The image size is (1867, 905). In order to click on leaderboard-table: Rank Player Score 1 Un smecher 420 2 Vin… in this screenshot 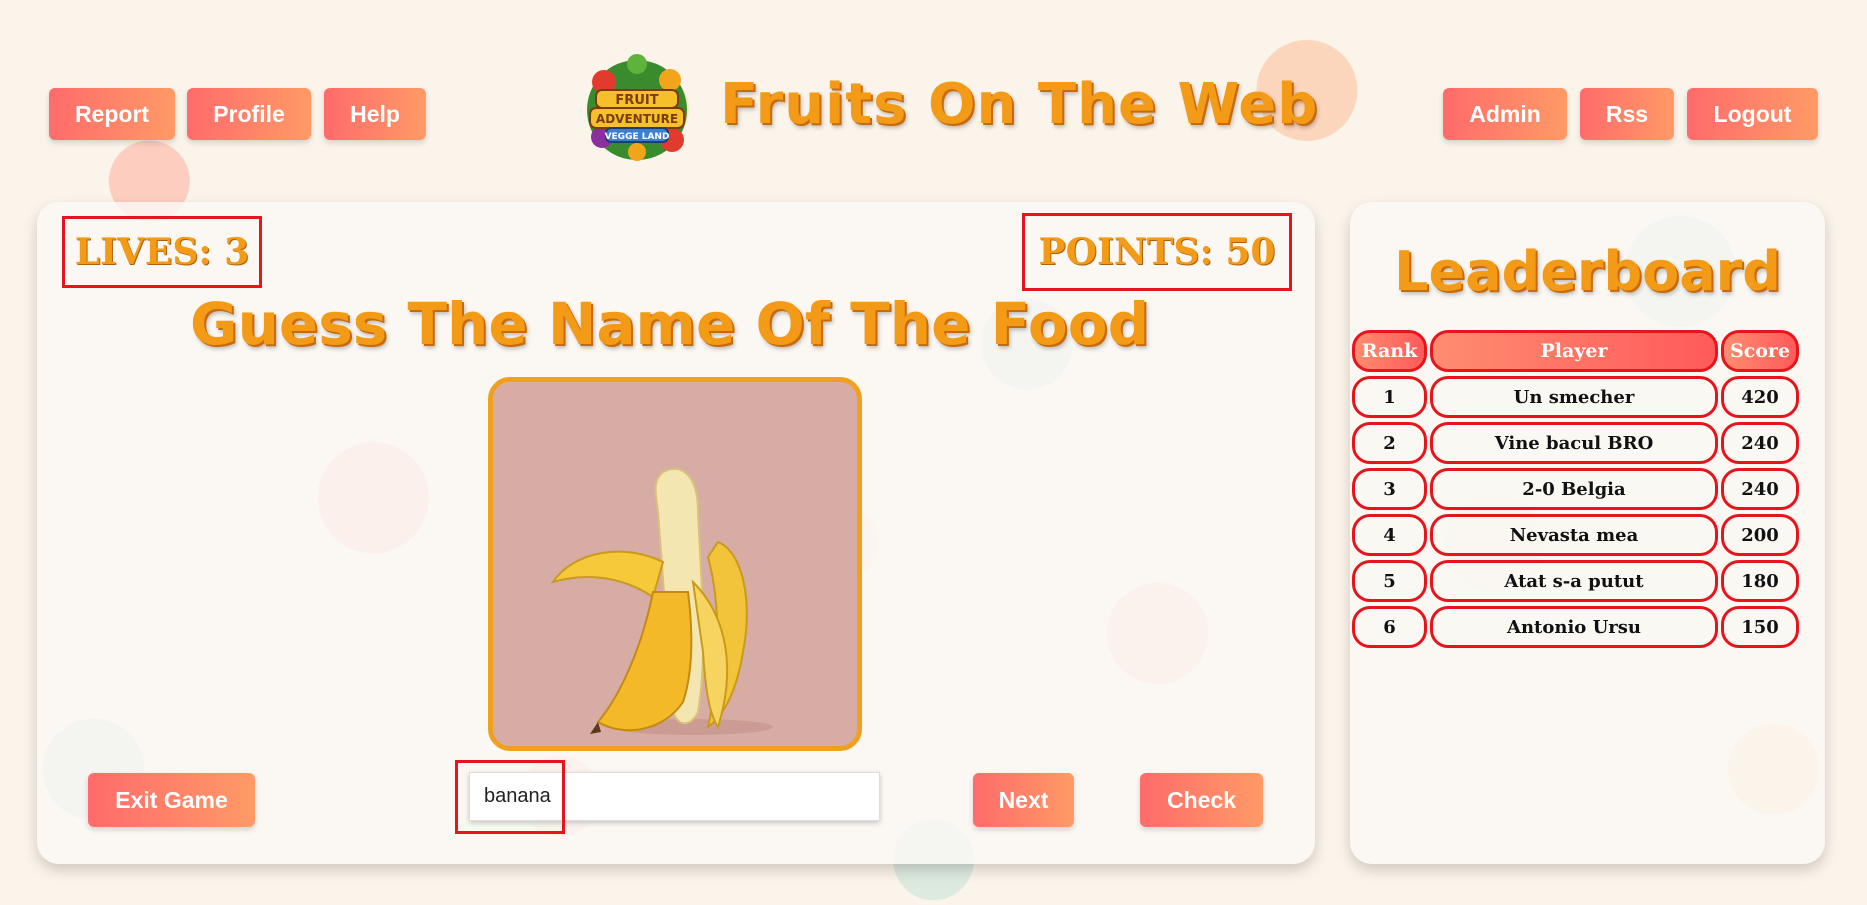, I will do `click(1576, 491)`.